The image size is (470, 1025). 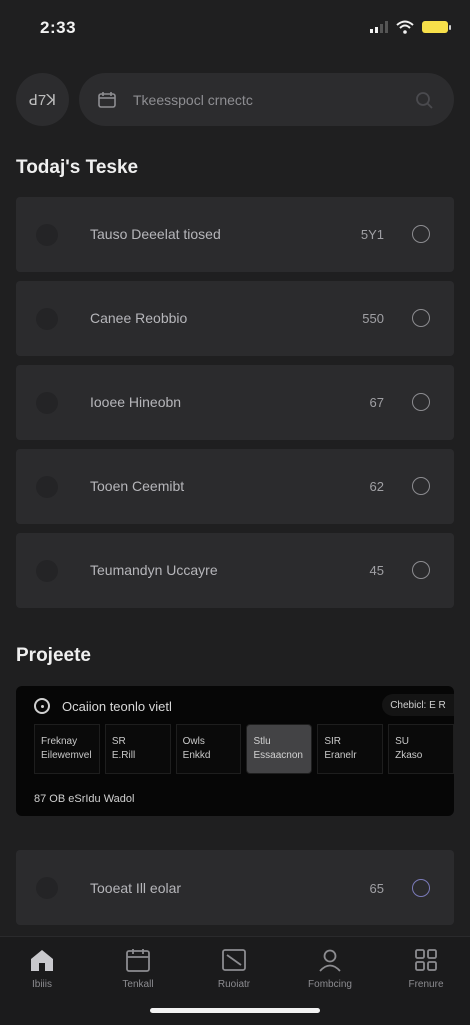 I want to click on project-cell: Owls Enkkd, so click(x=208, y=749).